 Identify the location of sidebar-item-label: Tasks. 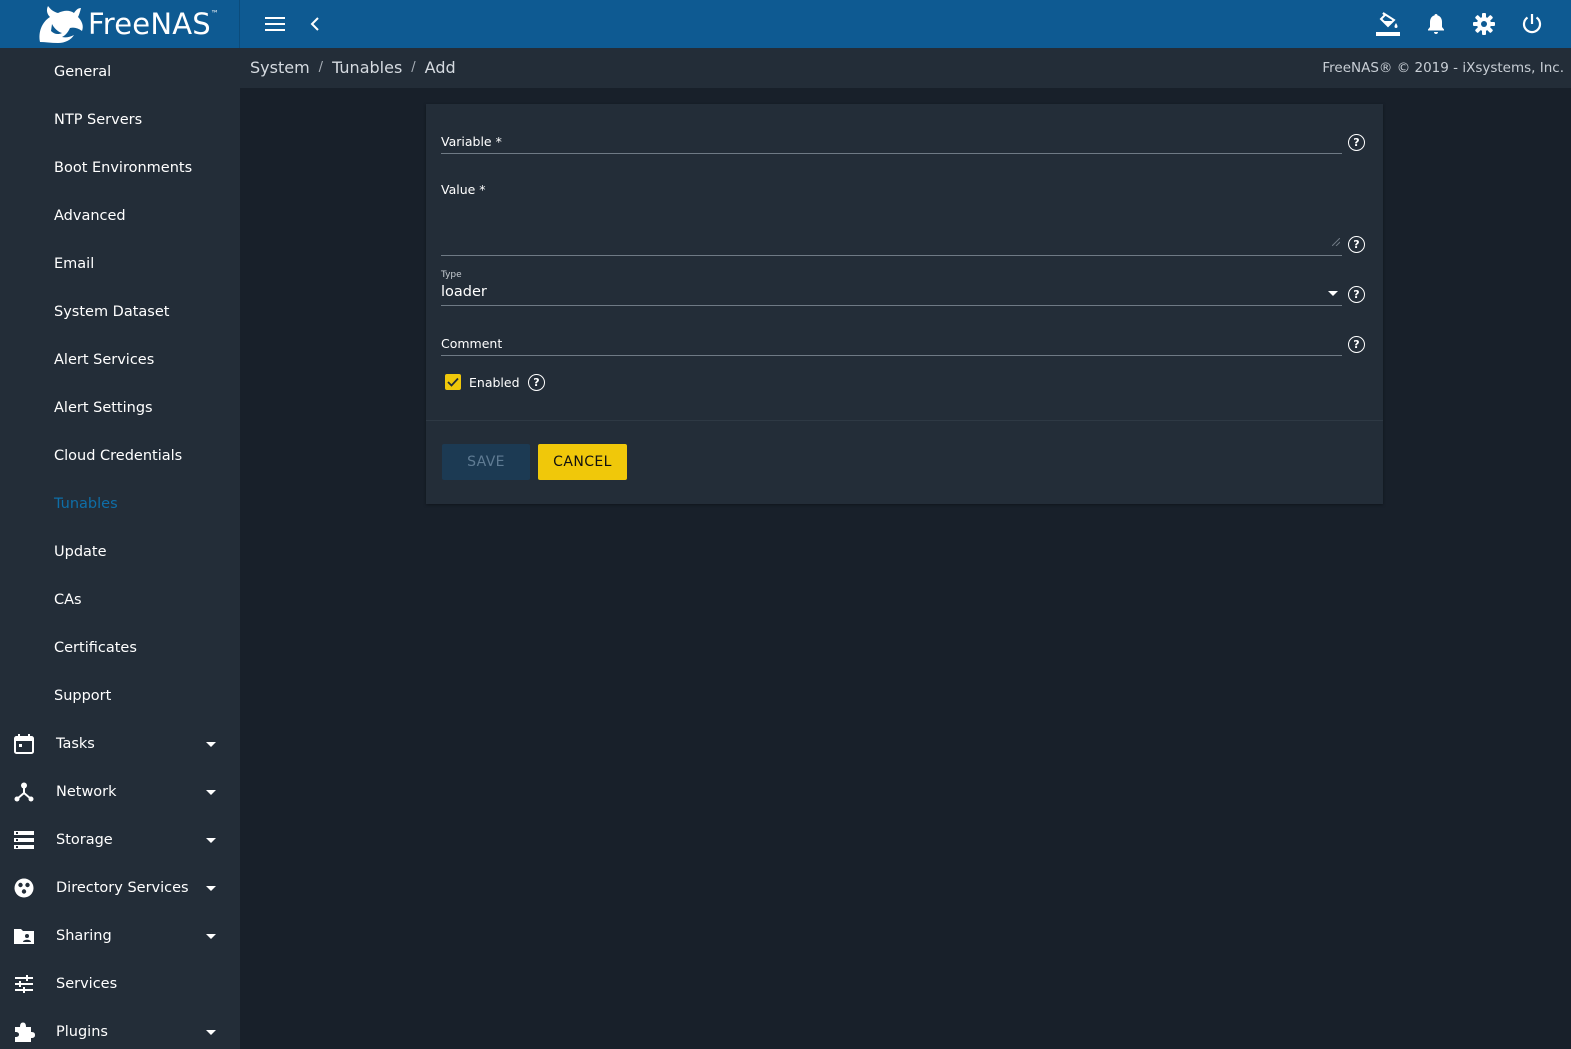
(75, 744).